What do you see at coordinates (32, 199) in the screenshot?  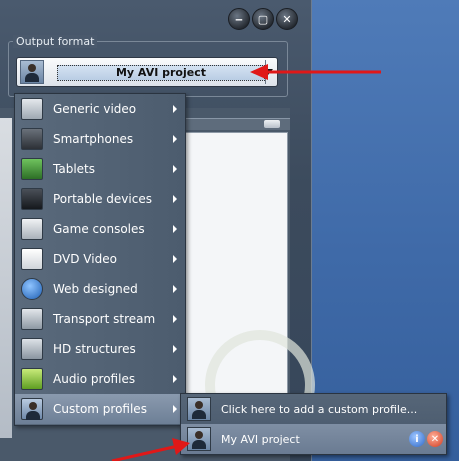 I see `portable-player-icon` at bounding box center [32, 199].